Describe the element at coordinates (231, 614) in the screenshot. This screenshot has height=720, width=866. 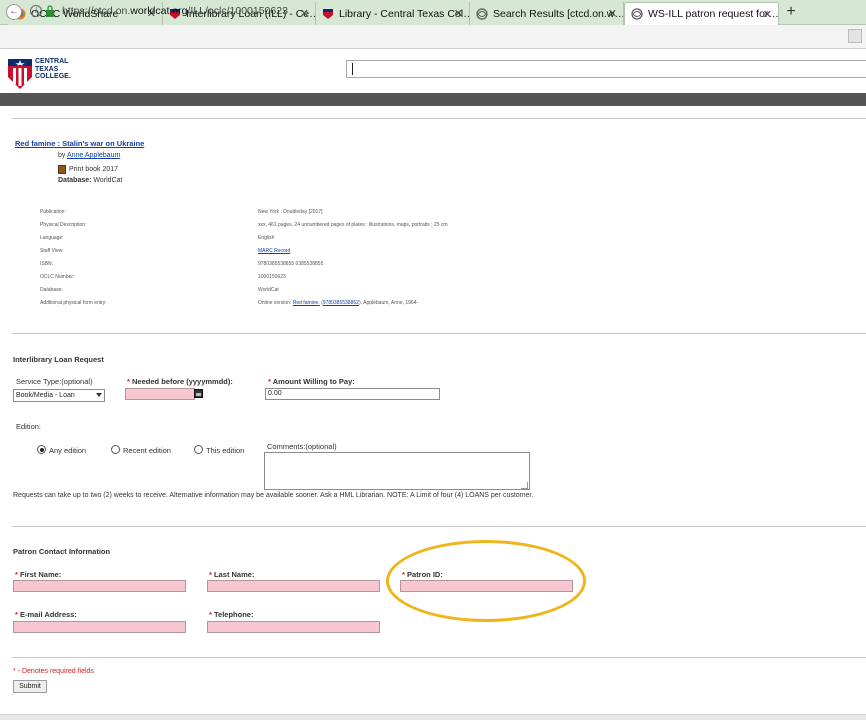
I see `telephone-label: * Telephone:` at that location.